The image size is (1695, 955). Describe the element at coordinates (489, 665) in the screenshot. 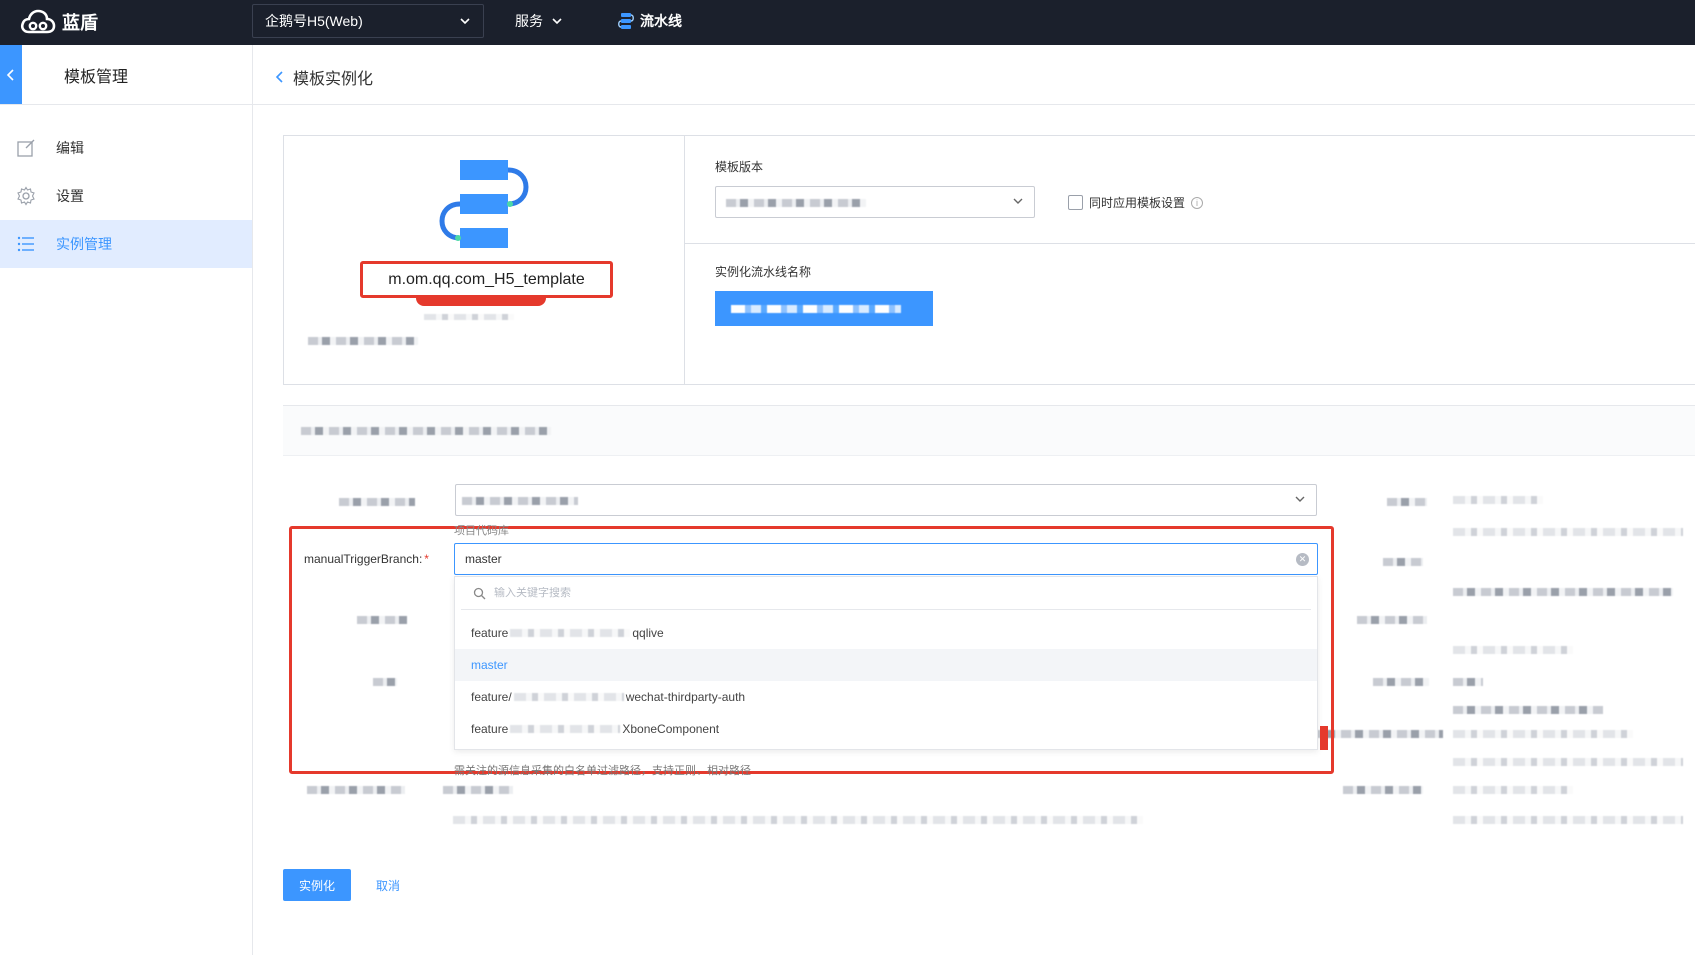

I see `branch-option-prefix: master` at that location.